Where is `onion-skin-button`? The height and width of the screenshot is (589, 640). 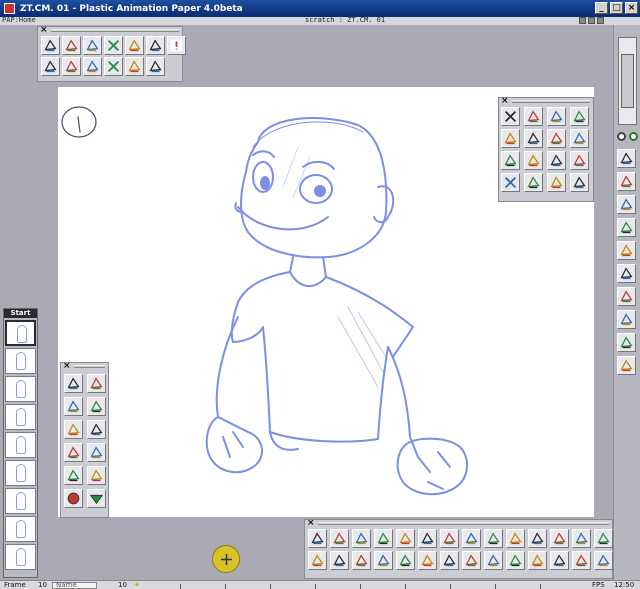 onion-skin-button is located at coordinates (50, 45).